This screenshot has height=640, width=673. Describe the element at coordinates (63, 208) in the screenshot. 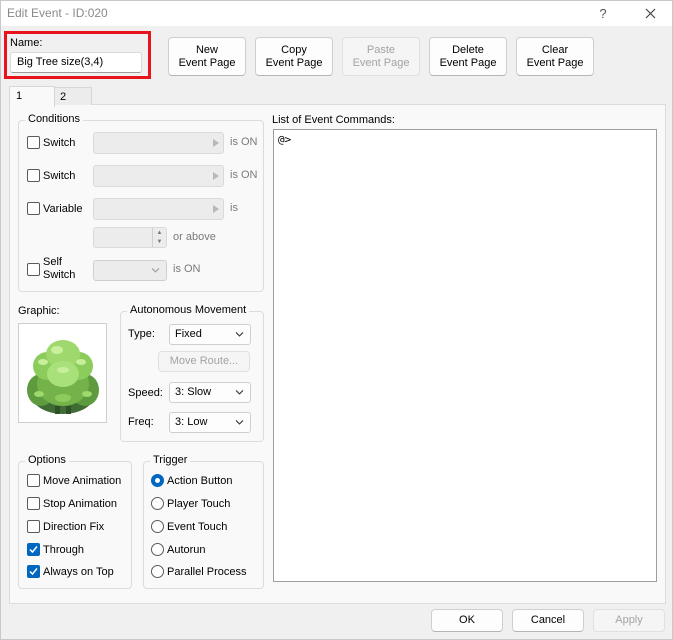

I see `condition-variable-label: Variable` at that location.